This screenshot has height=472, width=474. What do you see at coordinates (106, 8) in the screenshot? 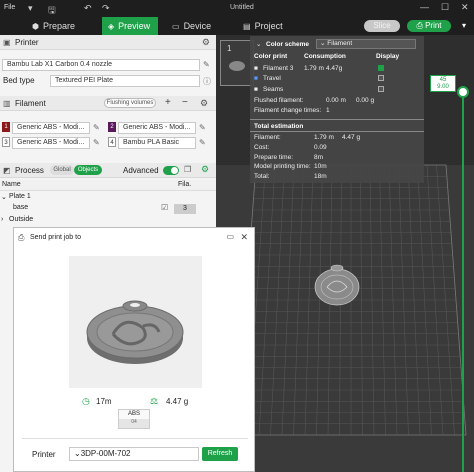
I see `redo-icon: ↷` at bounding box center [106, 8].